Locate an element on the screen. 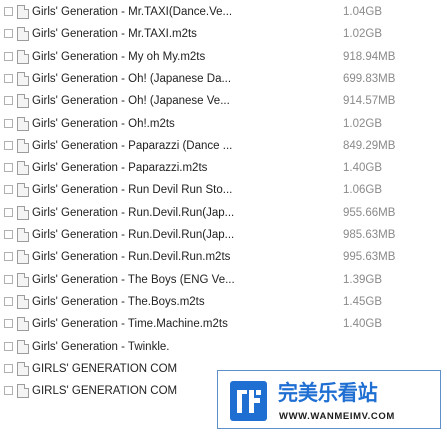 This screenshot has width=447, height=435. file-name: Girls' Generation - Paparazzi.m2ts is located at coordinates (120, 168).